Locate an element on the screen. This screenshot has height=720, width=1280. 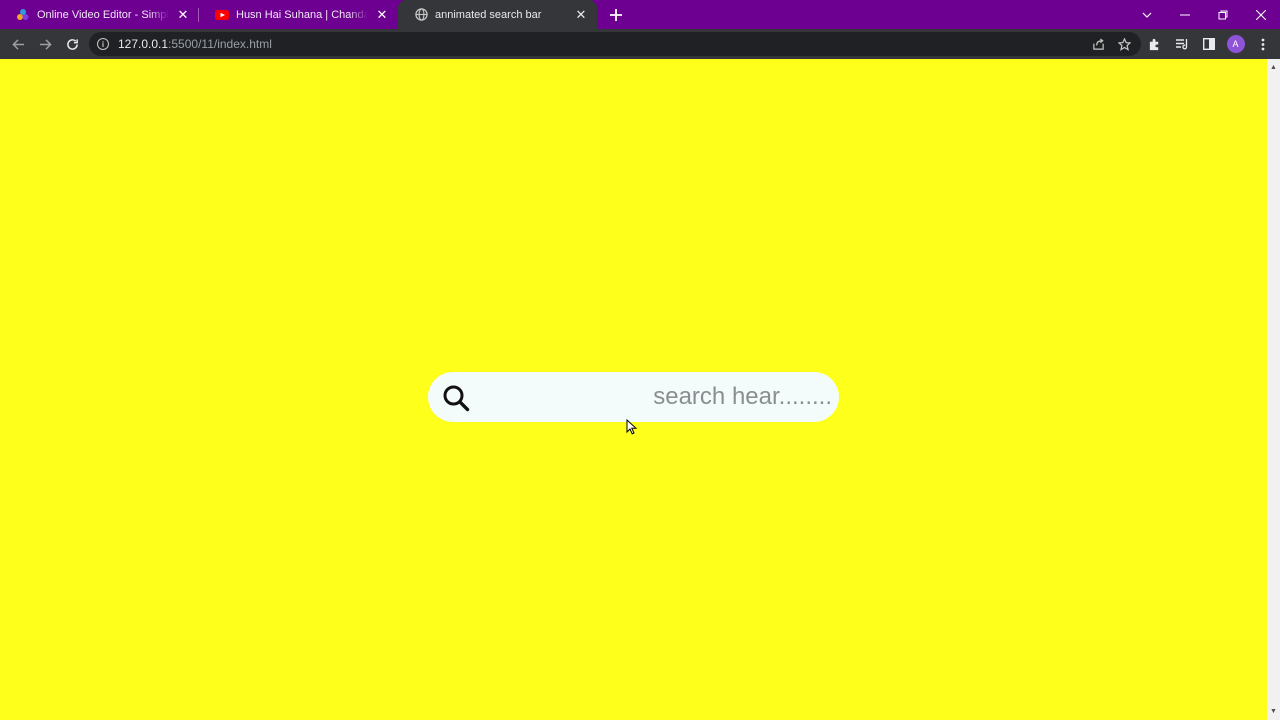
tab-search-button is located at coordinates (1147, 14).